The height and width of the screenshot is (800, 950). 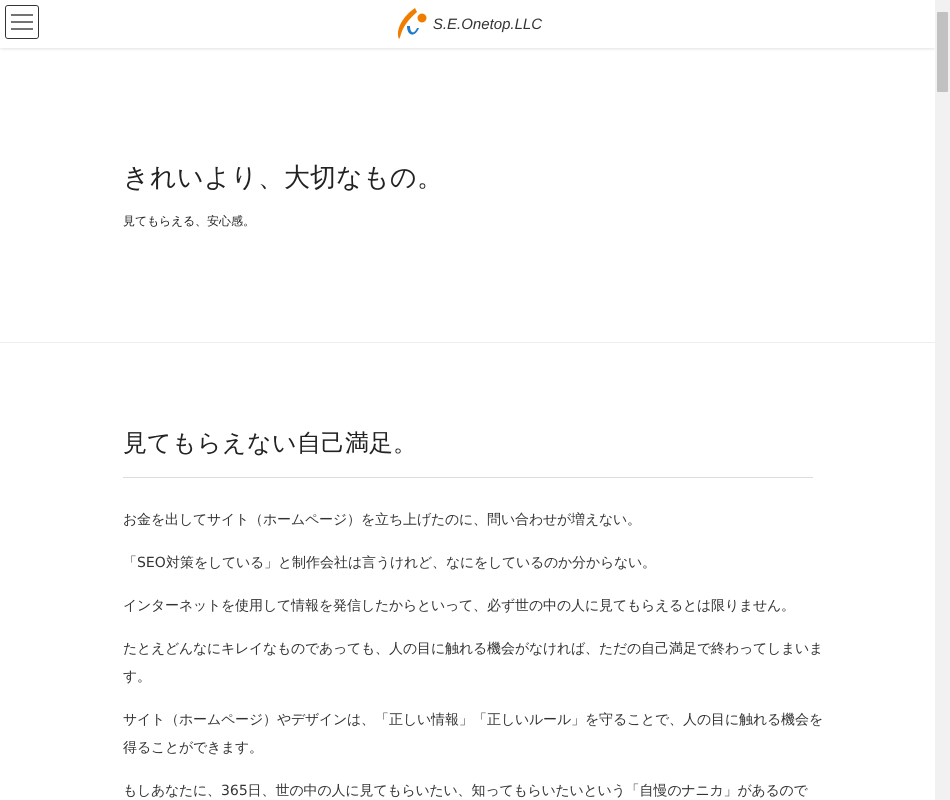 What do you see at coordinates (390, 563) in the screenshot?
I see `body-paragraph: 「SEO対策をしている」と制作会社は言うけれど、なにをしているのか分からない。` at bounding box center [390, 563].